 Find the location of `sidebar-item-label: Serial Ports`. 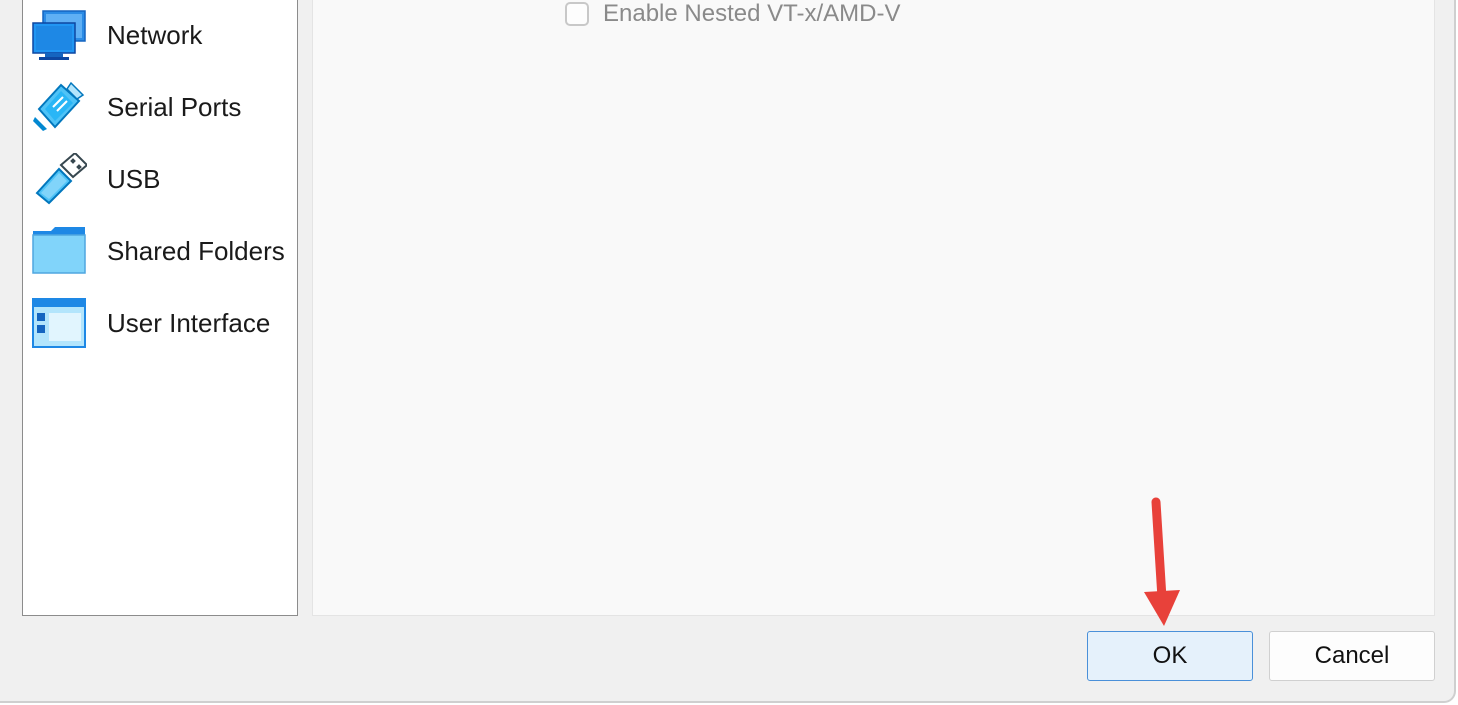

sidebar-item-label: Serial Ports is located at coordinates (174, 106).